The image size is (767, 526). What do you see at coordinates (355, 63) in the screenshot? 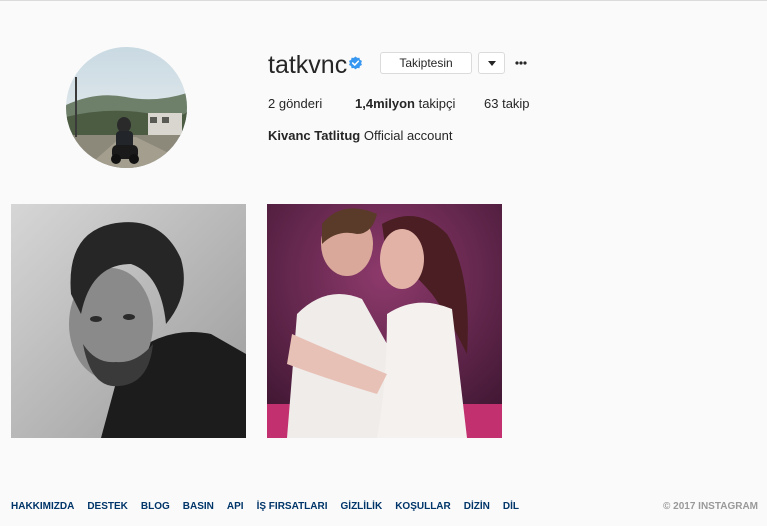
I see `verified-badge-icon` at bounding box center [355, 63].